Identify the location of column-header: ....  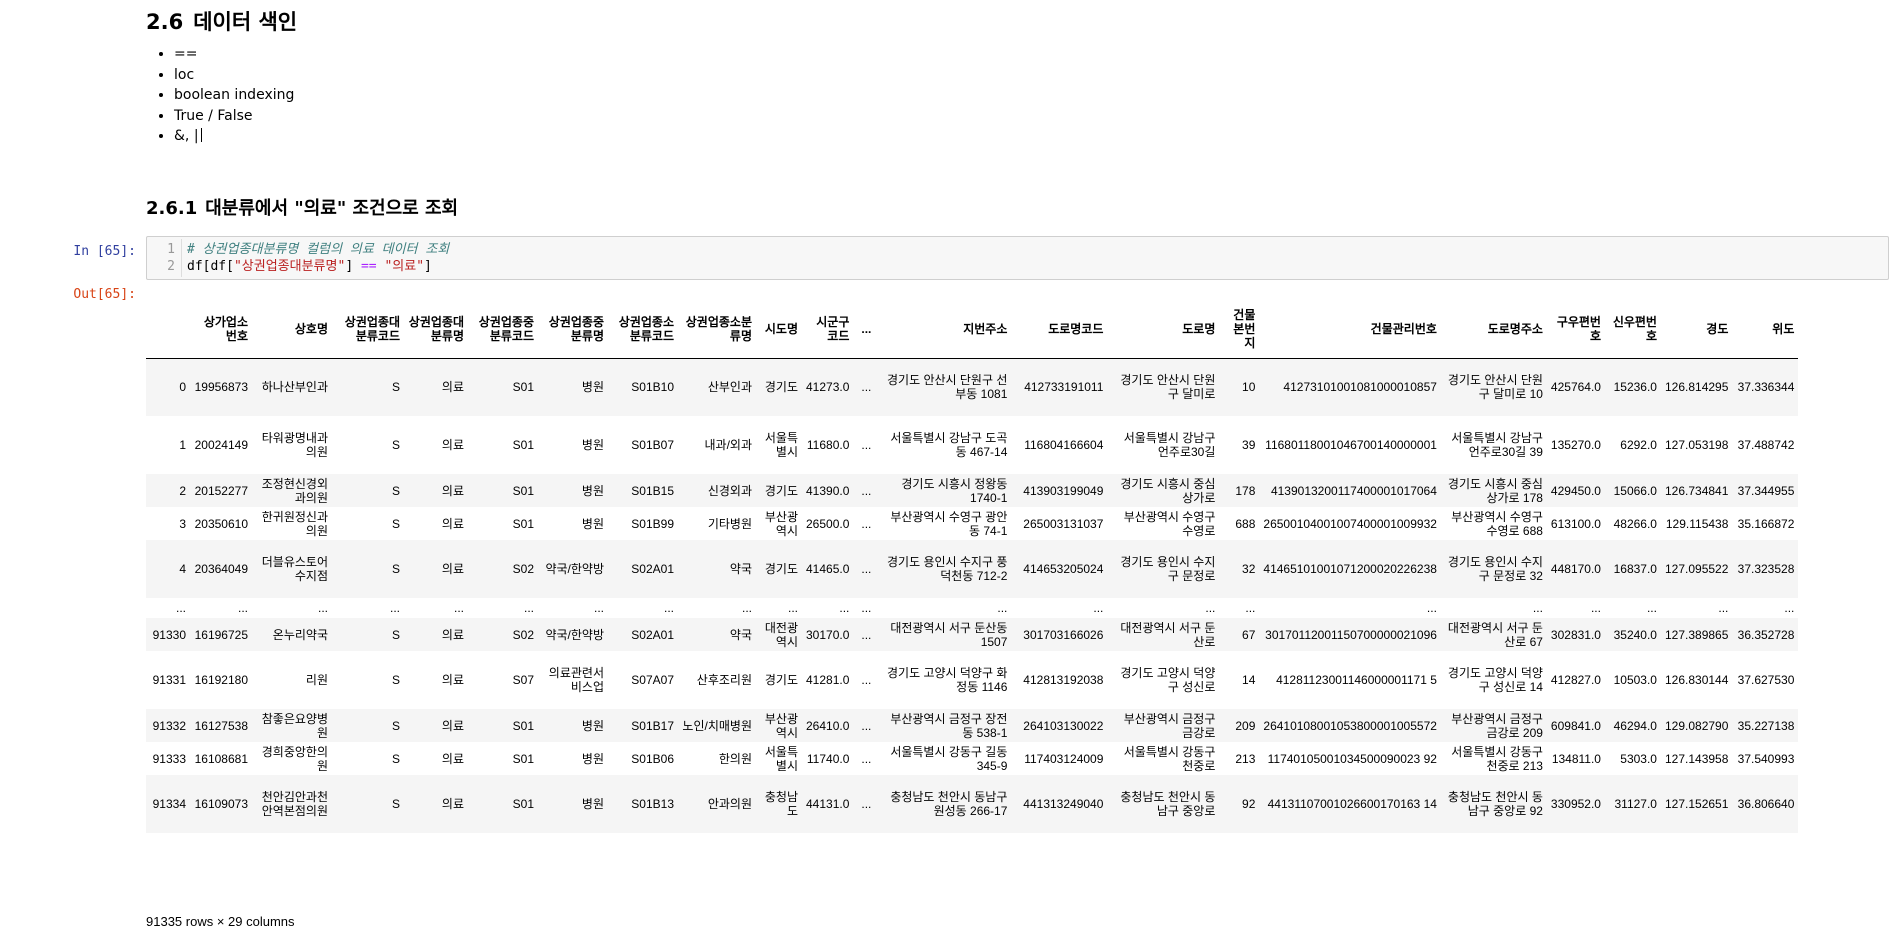
(864, 329).